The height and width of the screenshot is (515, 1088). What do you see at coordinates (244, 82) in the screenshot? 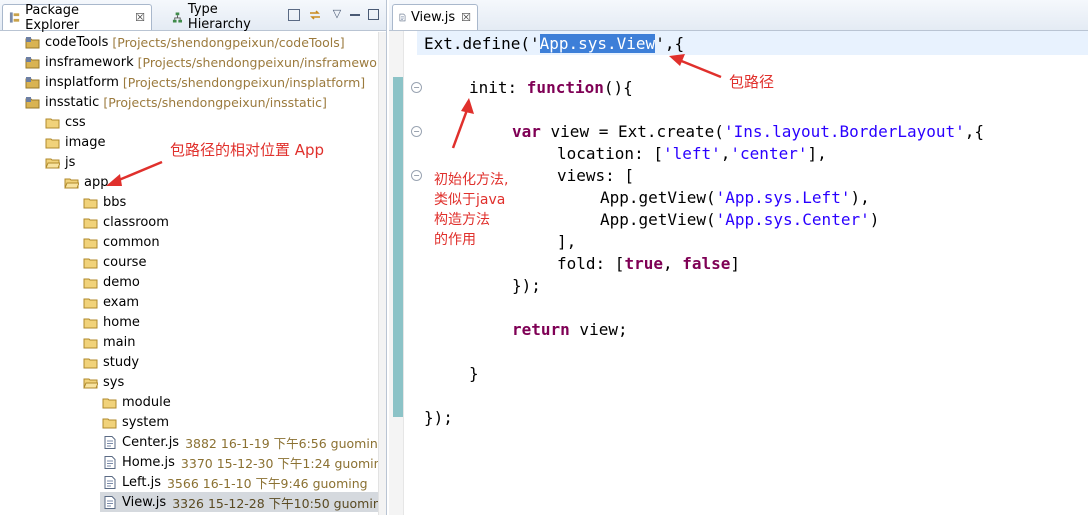
I see `project-path: [Projects/shendongpeixun/insplatform]` at bounding box center [244, 82].